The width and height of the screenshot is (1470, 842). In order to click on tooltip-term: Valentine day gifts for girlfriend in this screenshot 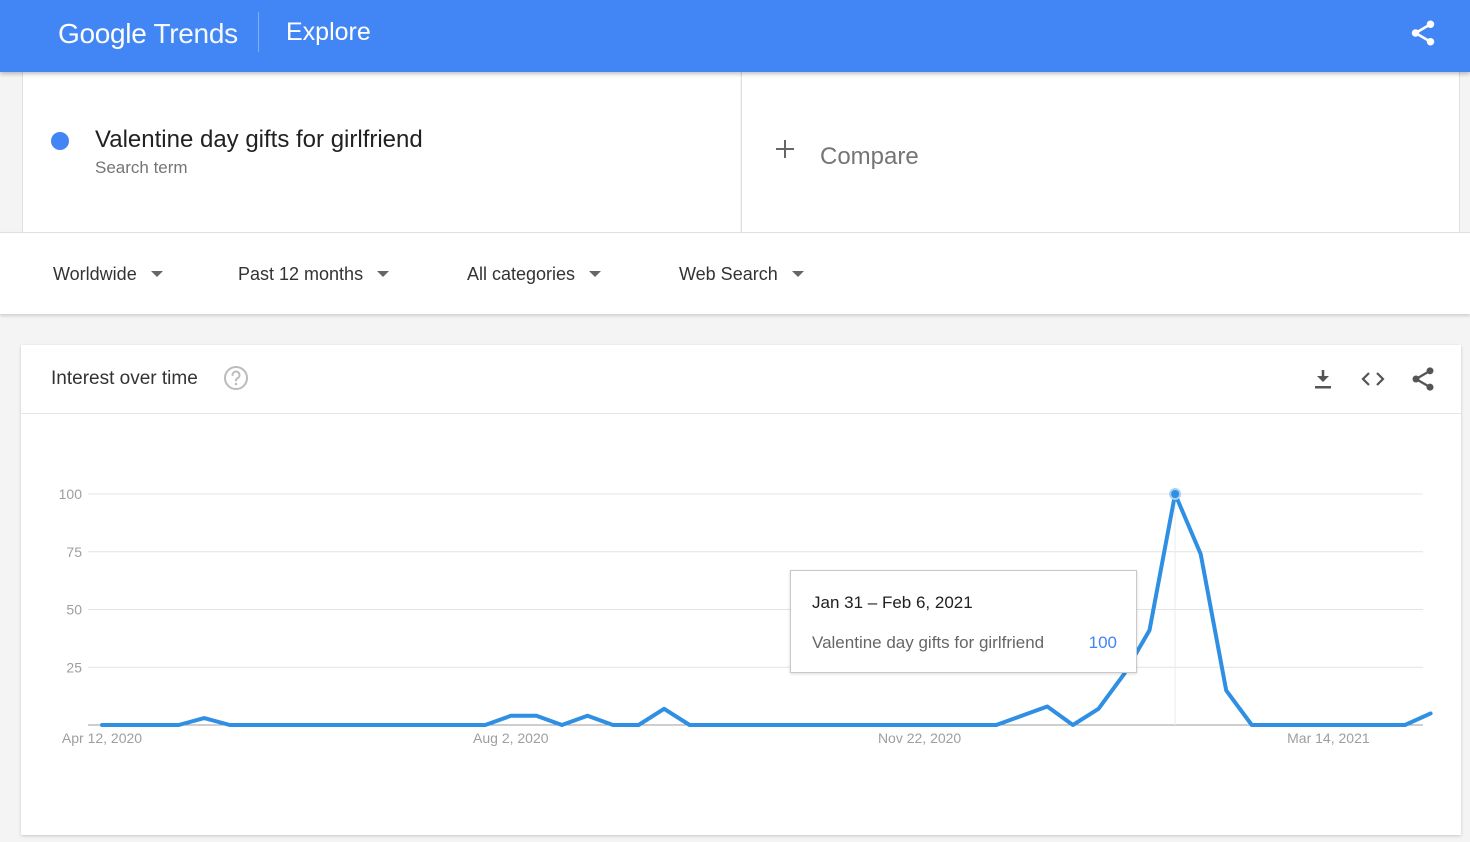, I will do `click(928, 642)`.